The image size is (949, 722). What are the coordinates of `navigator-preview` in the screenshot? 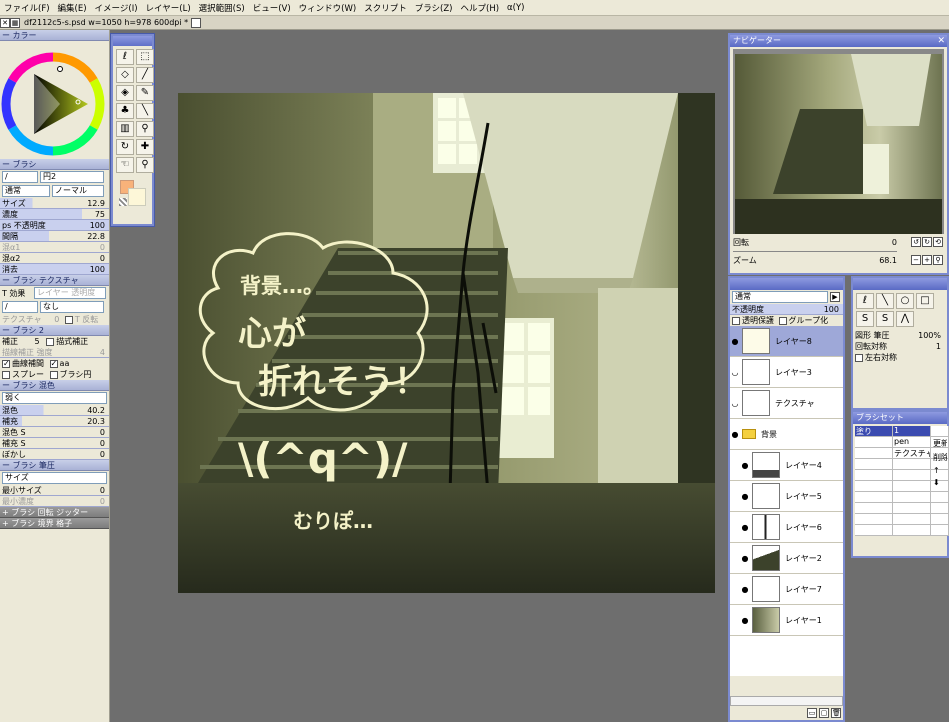 It's located at (838, 141).